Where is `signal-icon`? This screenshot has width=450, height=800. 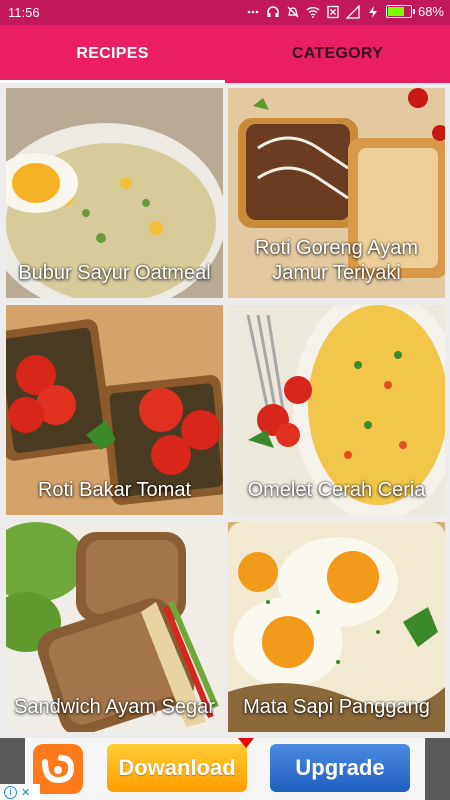
signal-icon is located at coordinates (352, 11).